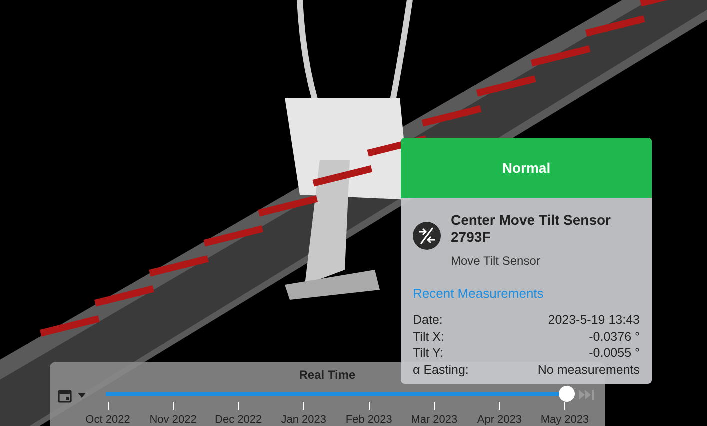 This screenshot has height=426, width=707. Describe the element at coordinates (531, 229) in the screenshot. I see `sensor-name: Center Move Tilt Sensor 2793F` at that location.